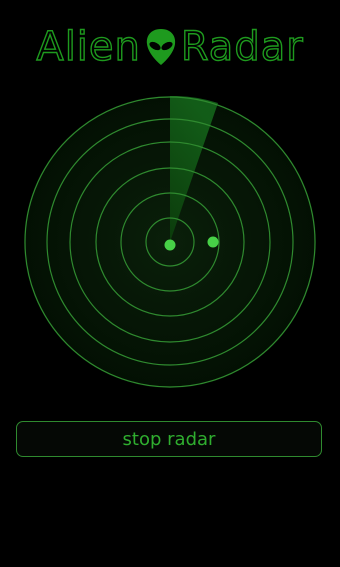 The height and width of the screenshot is (567, 340). What do you see at coordinates (170, 245) in the screenshot?
I see `radar-center-blip` at bounding box center [170, 245].